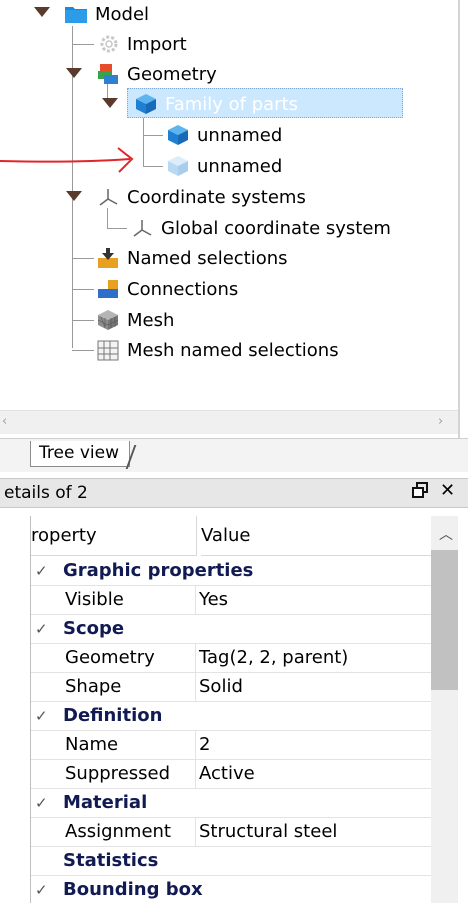 The width and height of the screenshot is (468, 903). What do you see at coordinates (42, 12) in the screenshot?
I see `expander-model` at bounding box center [42, 12].